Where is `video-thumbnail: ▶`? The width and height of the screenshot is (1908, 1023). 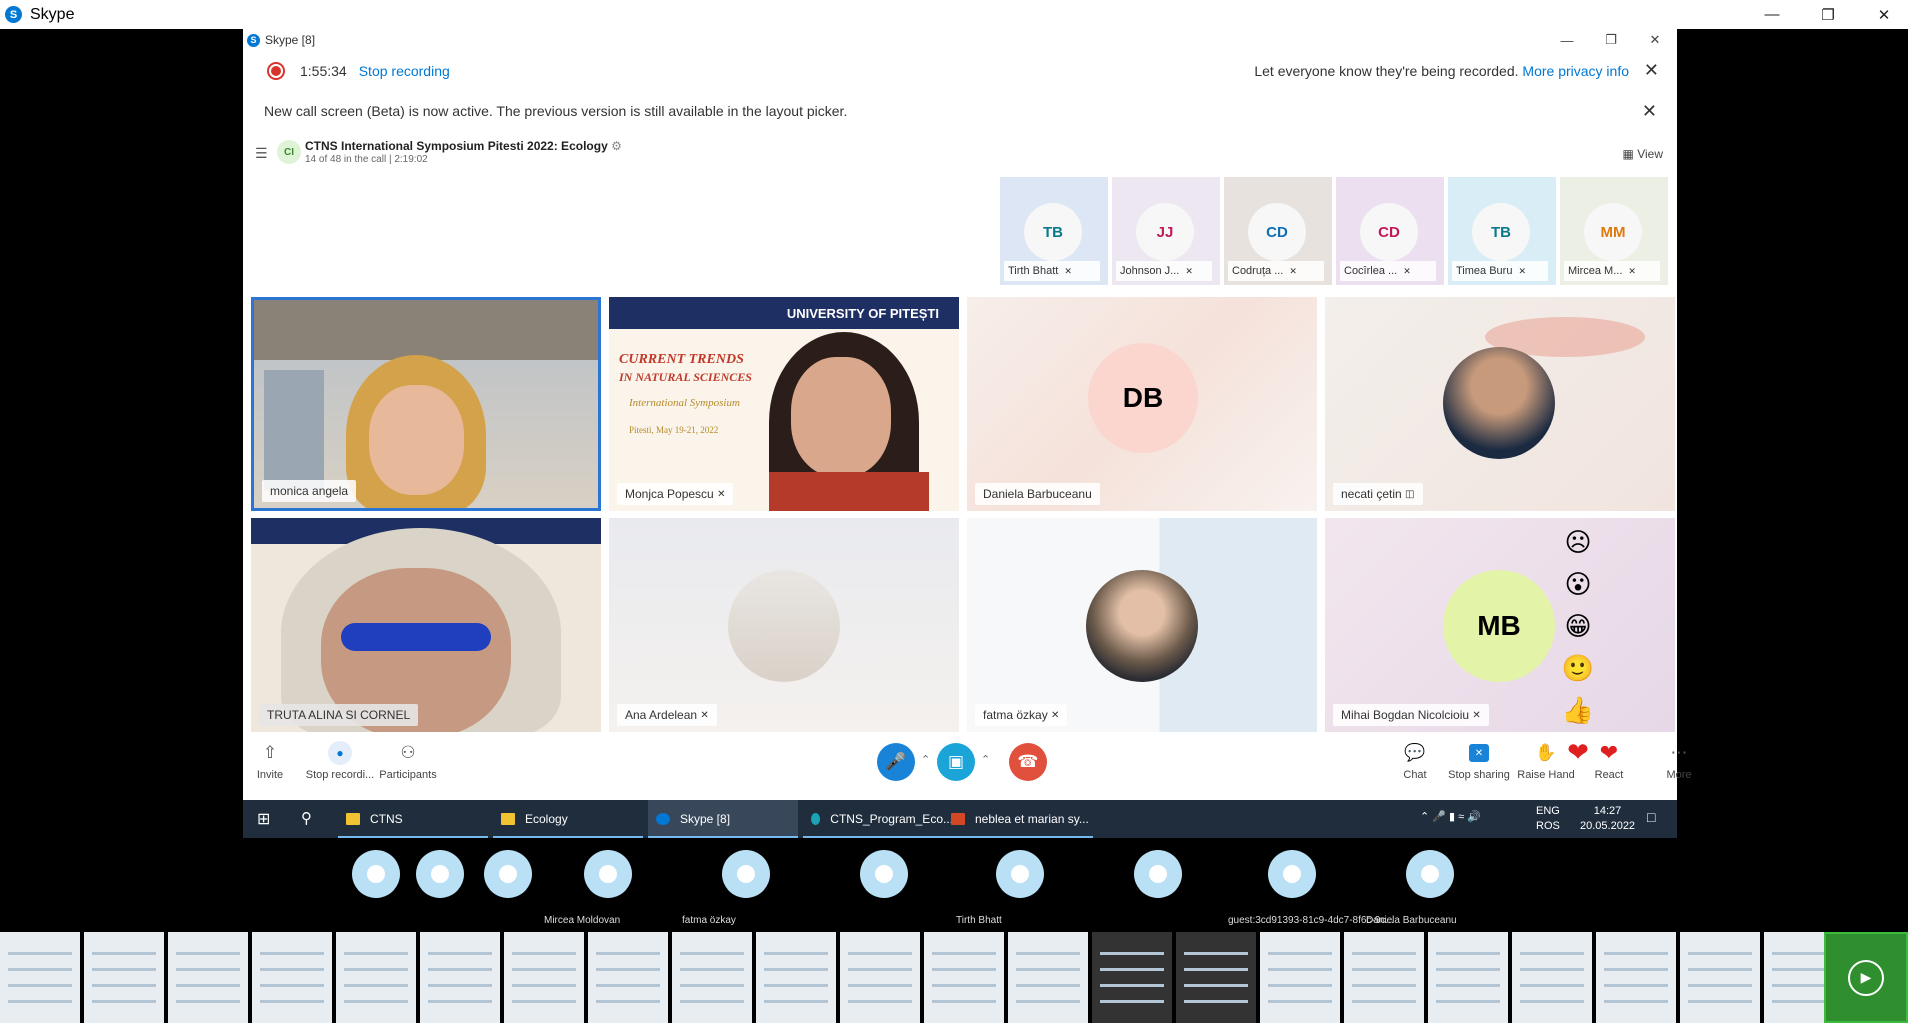
video-thumbnail: ▶ is located at coordinates (1866, 977).